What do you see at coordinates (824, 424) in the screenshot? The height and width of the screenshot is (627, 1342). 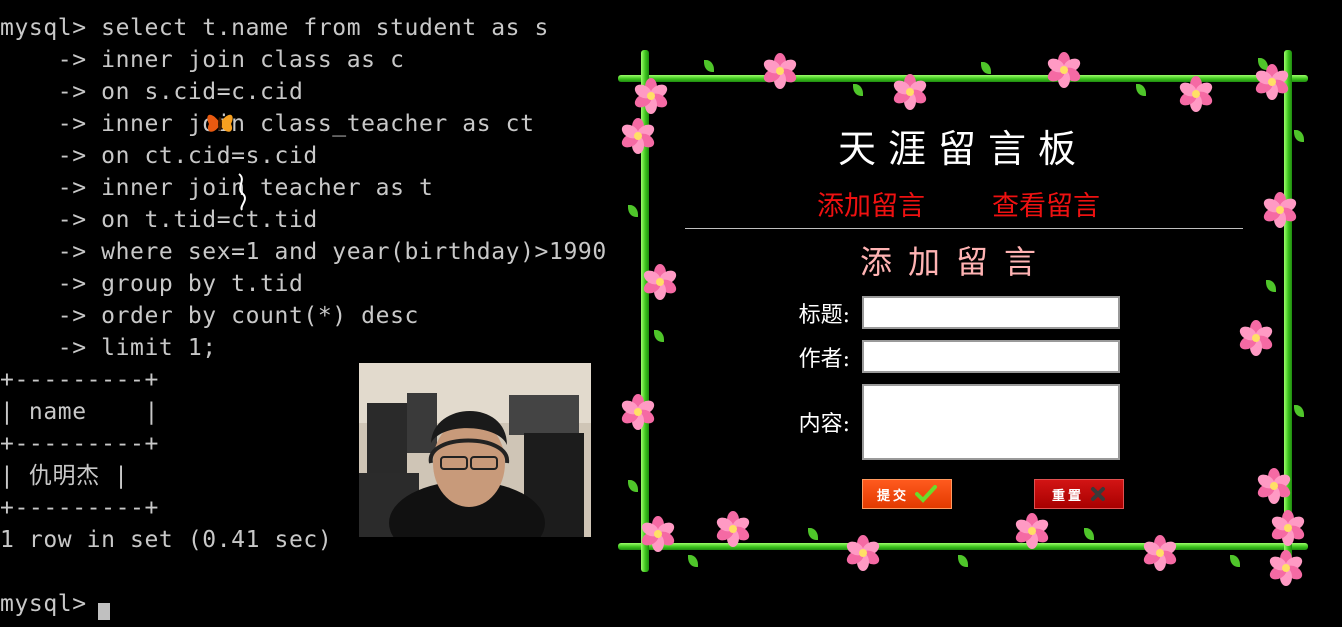 I see `content-label: 内容:` at bounding box center [824, 424].